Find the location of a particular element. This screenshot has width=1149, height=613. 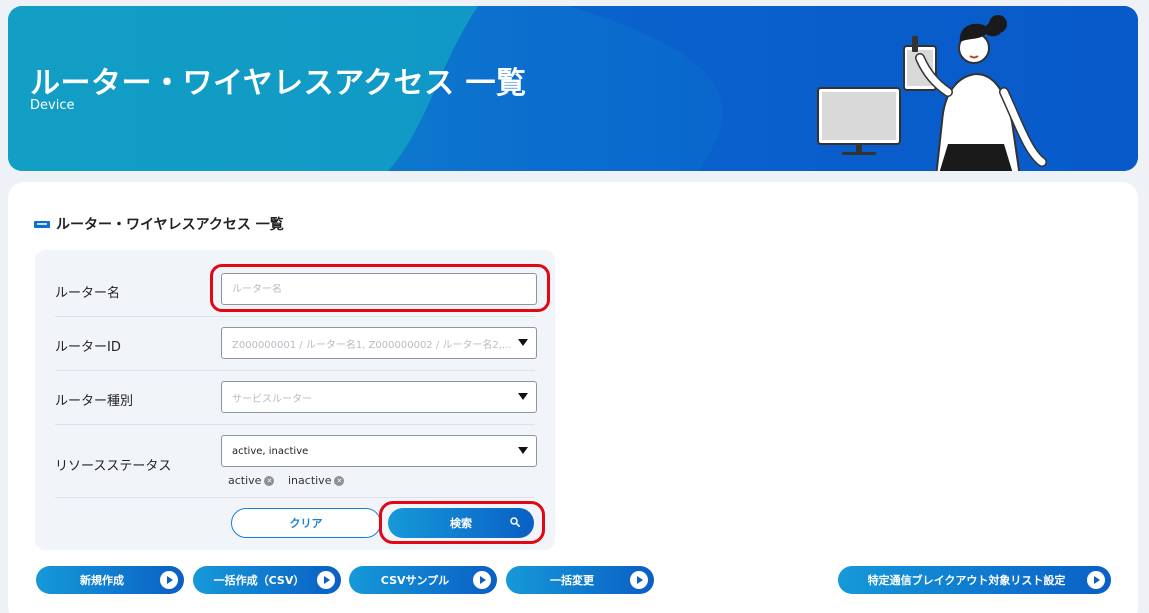

status-chip-label: active is located at coordinates (245, 480).